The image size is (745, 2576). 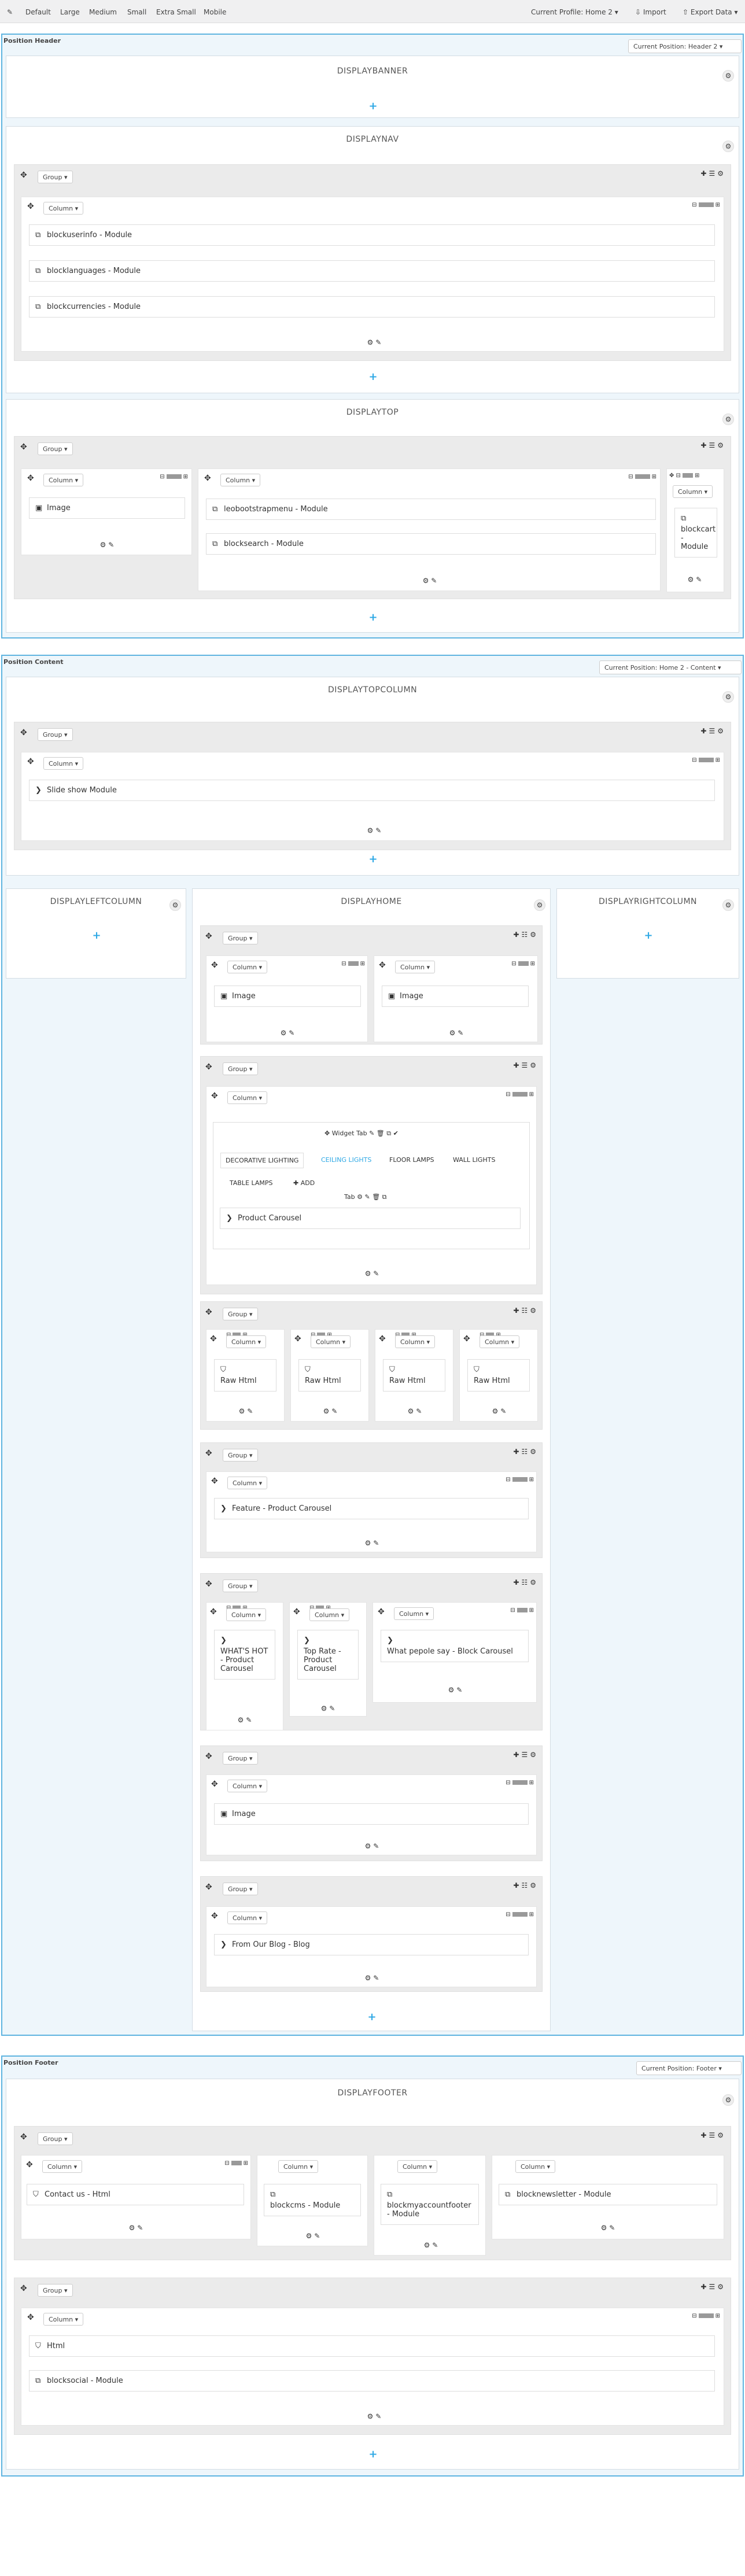 What do you see at coordinates (371, 1508) in the screenshot?
I see `module-feature-carousel: ❯ Feature - Product Carousel` at bounding box center [371, 1508].